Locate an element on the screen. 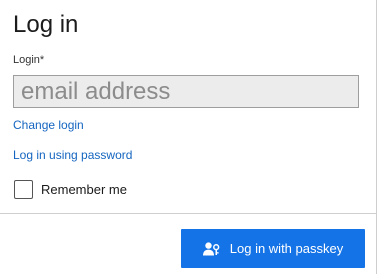  log-in-using-password-link: Log in using password is located at coordinates (72, 155).